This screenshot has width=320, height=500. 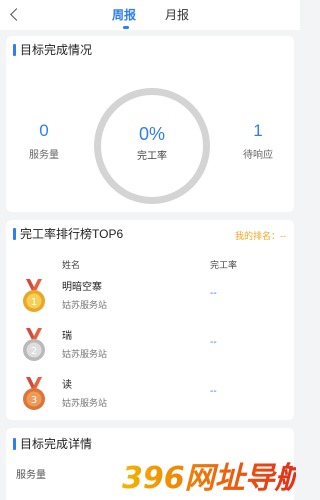 I want to click on completion-rate: 0%, so click(x=151, y=134).